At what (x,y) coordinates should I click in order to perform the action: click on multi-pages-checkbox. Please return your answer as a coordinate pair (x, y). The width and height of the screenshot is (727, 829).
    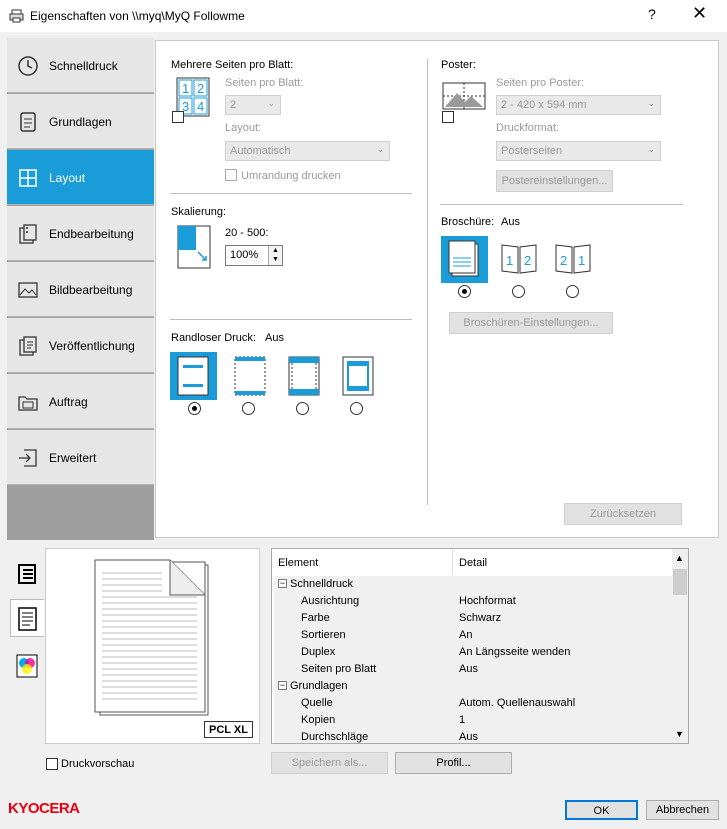
    Looking at the image, I should click on (178, 117).